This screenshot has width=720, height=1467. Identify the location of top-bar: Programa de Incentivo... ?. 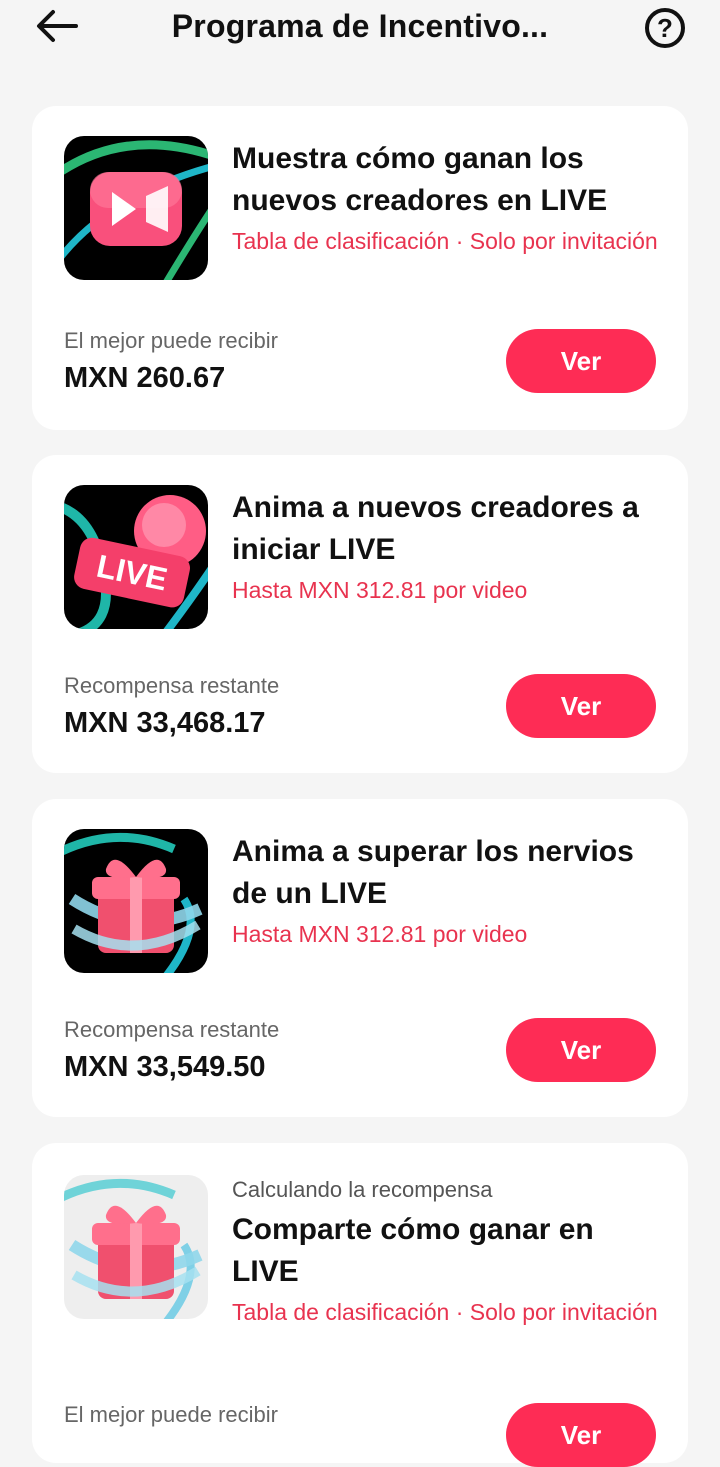
(360, 30).